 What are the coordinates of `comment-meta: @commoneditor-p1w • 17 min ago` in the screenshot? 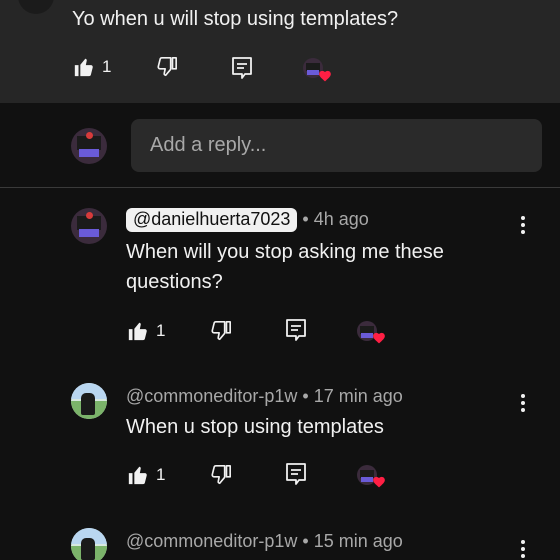 It's located at (264, 396).